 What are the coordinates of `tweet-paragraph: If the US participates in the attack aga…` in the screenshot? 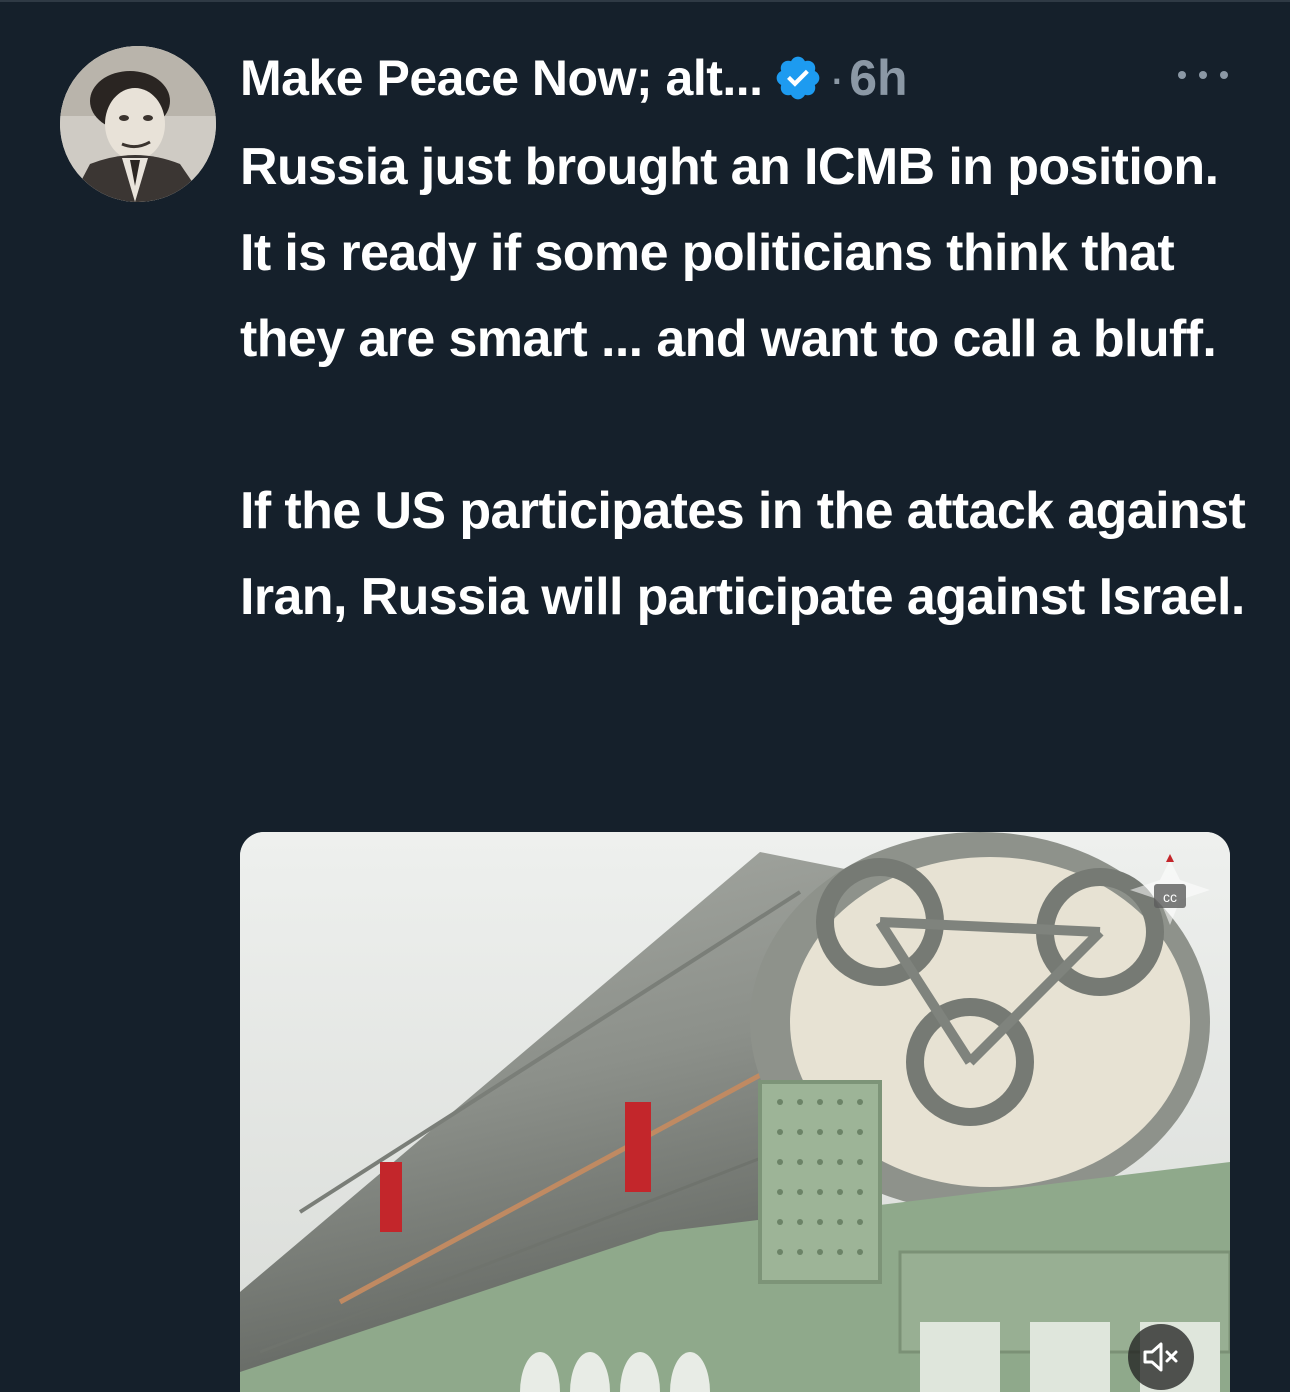 It's located at (743, 554).